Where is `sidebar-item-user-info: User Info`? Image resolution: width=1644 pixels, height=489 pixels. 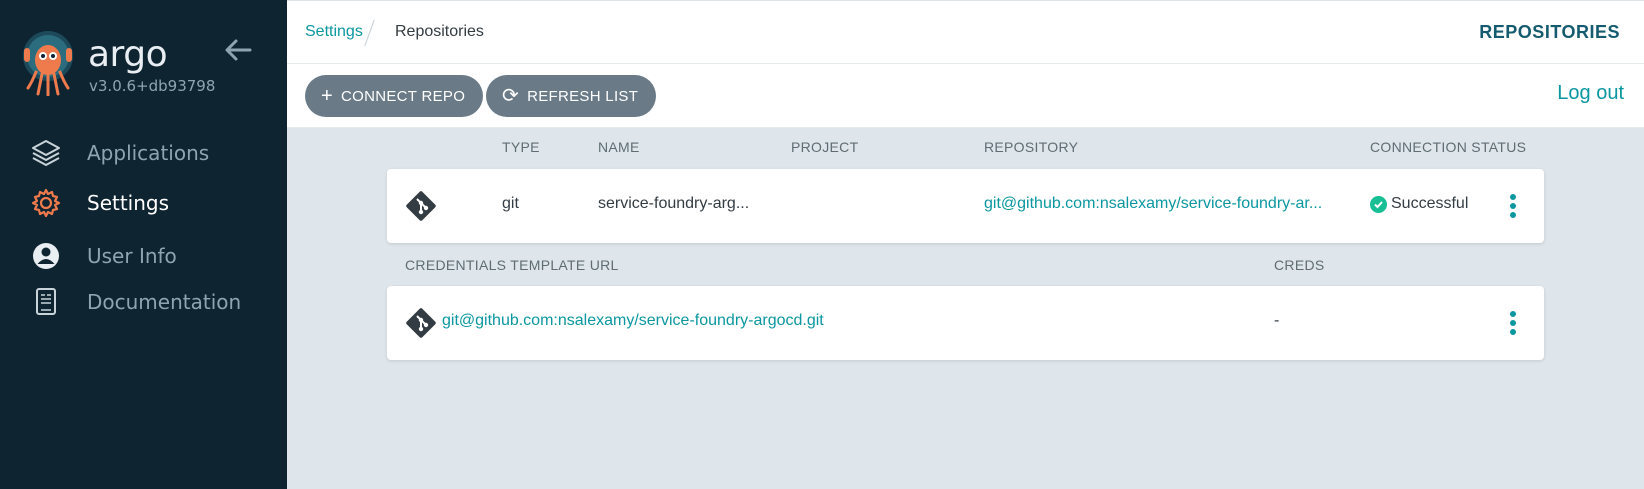 sidebar-item-user-info: User Info is located at coordinates (143, 256).